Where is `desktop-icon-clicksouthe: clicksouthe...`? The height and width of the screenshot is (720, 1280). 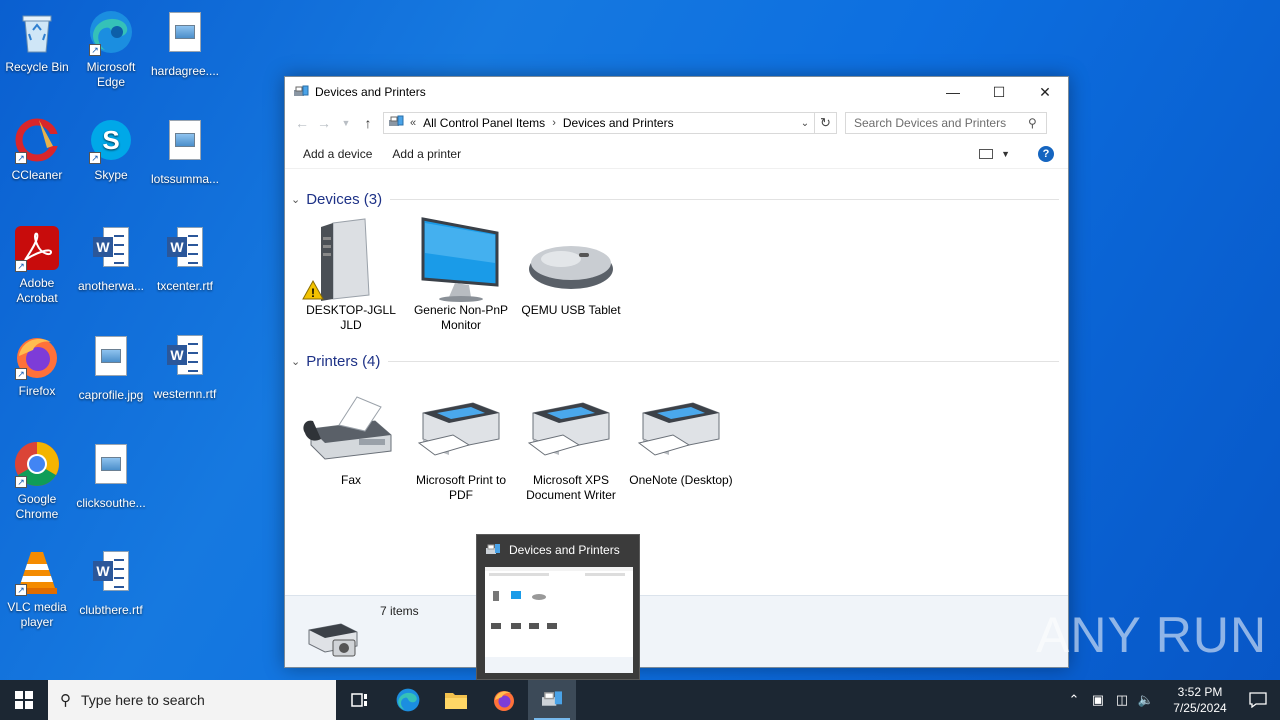 desktop-icon-clicksouthe: clicksouthe... is located at coordinates (111, 475).